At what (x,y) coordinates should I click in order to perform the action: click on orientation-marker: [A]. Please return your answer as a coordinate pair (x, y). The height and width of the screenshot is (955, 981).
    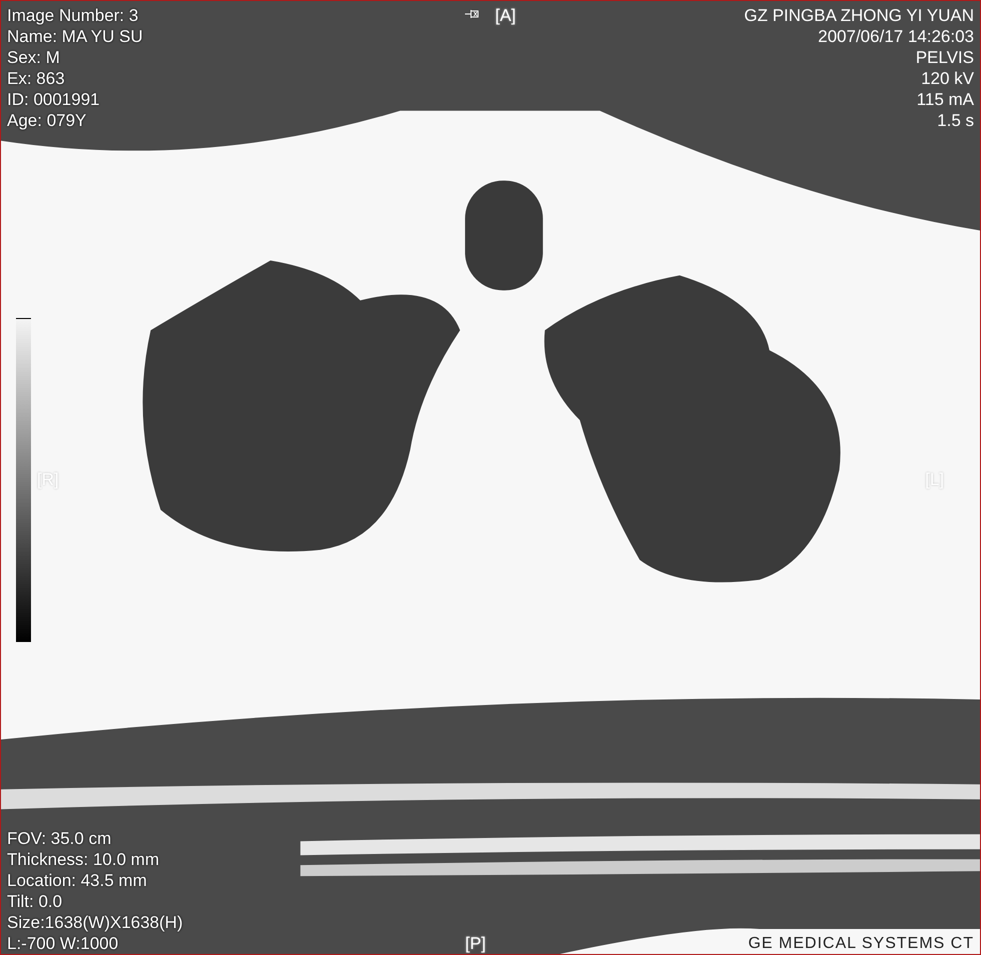
    Looking at the image, I should click on (505, 15).